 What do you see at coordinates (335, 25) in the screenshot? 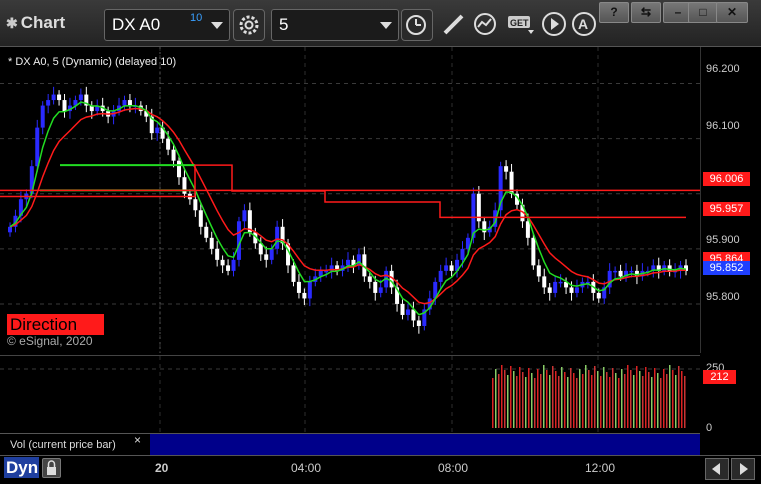
I see `interval-input: 5` at bounding box center [335, 25].